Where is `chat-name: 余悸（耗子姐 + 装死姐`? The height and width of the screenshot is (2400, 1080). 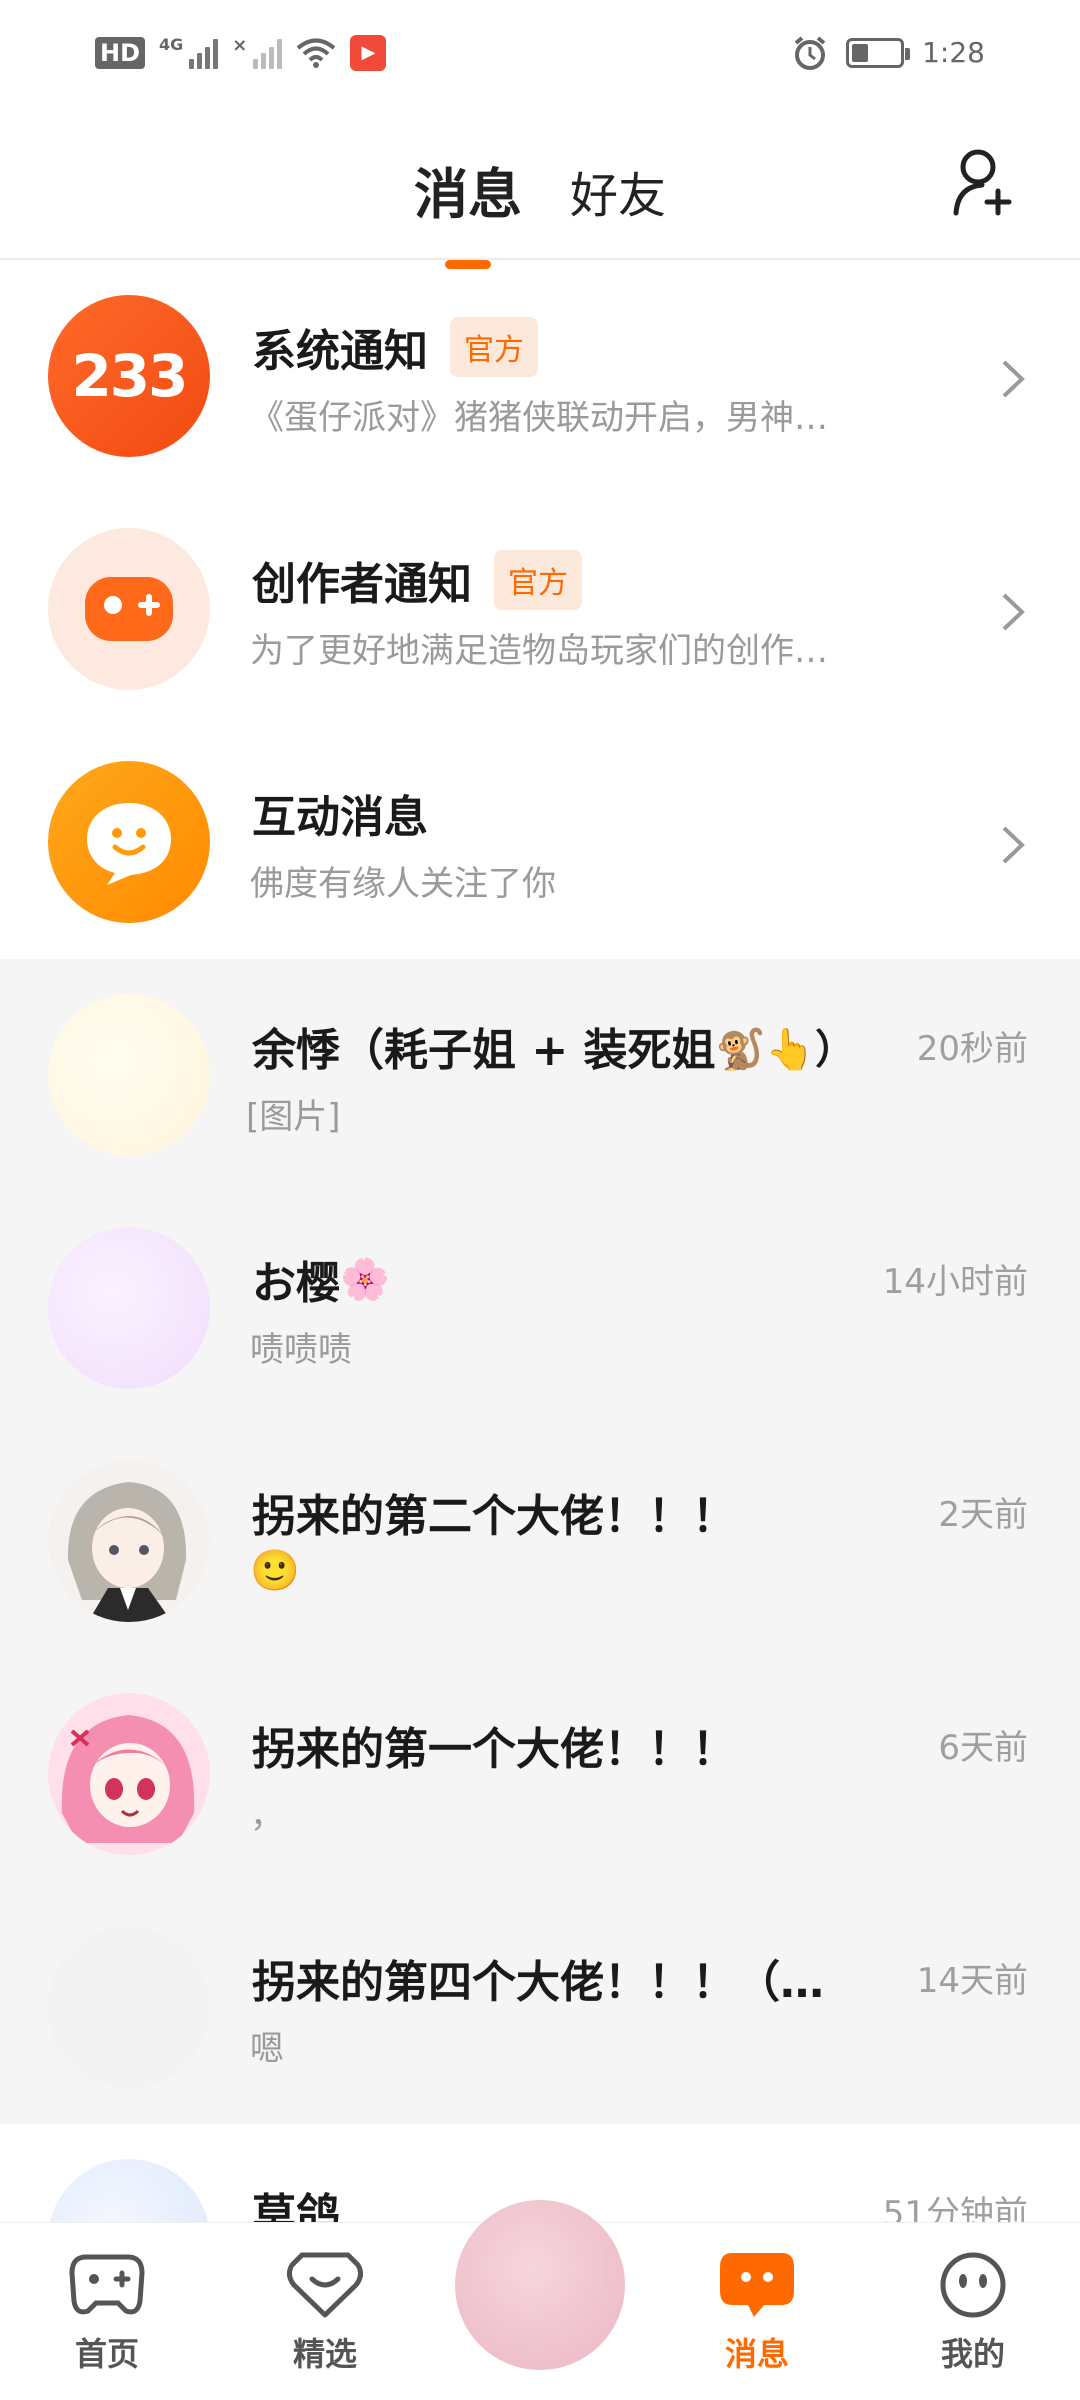 chat-name: 余悸（耗子姐 + 装死姐 is located at coordinates (484, 1050).